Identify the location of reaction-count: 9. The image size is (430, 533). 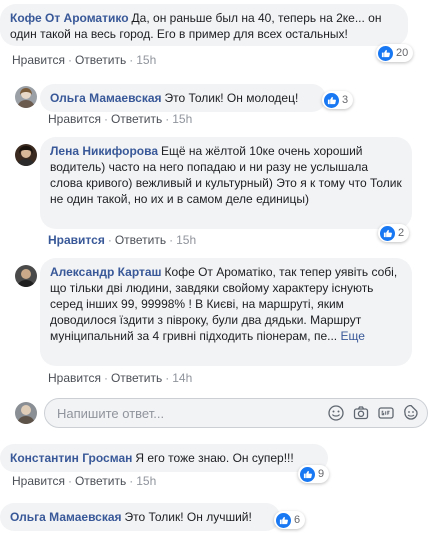
(314, 474).